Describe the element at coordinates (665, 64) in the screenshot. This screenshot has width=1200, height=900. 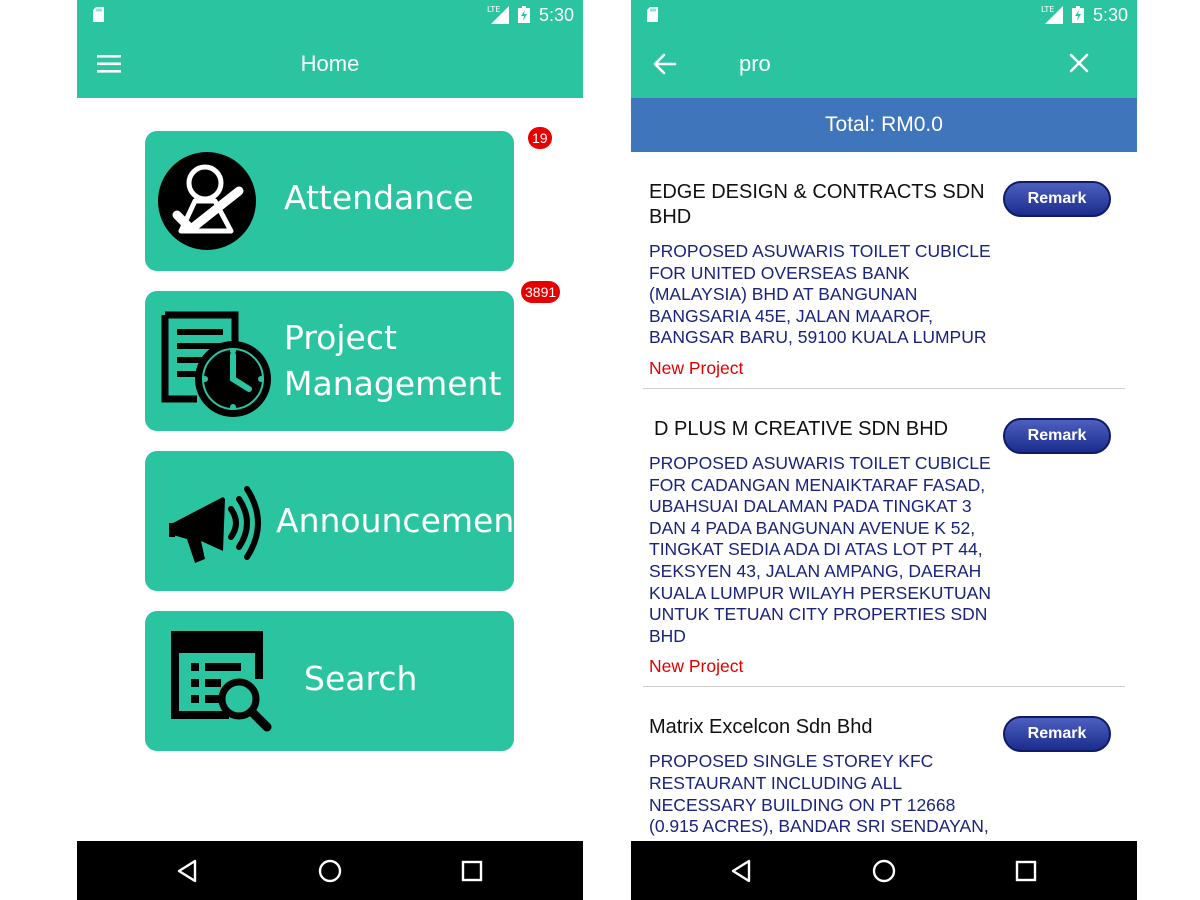
I see `back-arrow-icon` at that location.